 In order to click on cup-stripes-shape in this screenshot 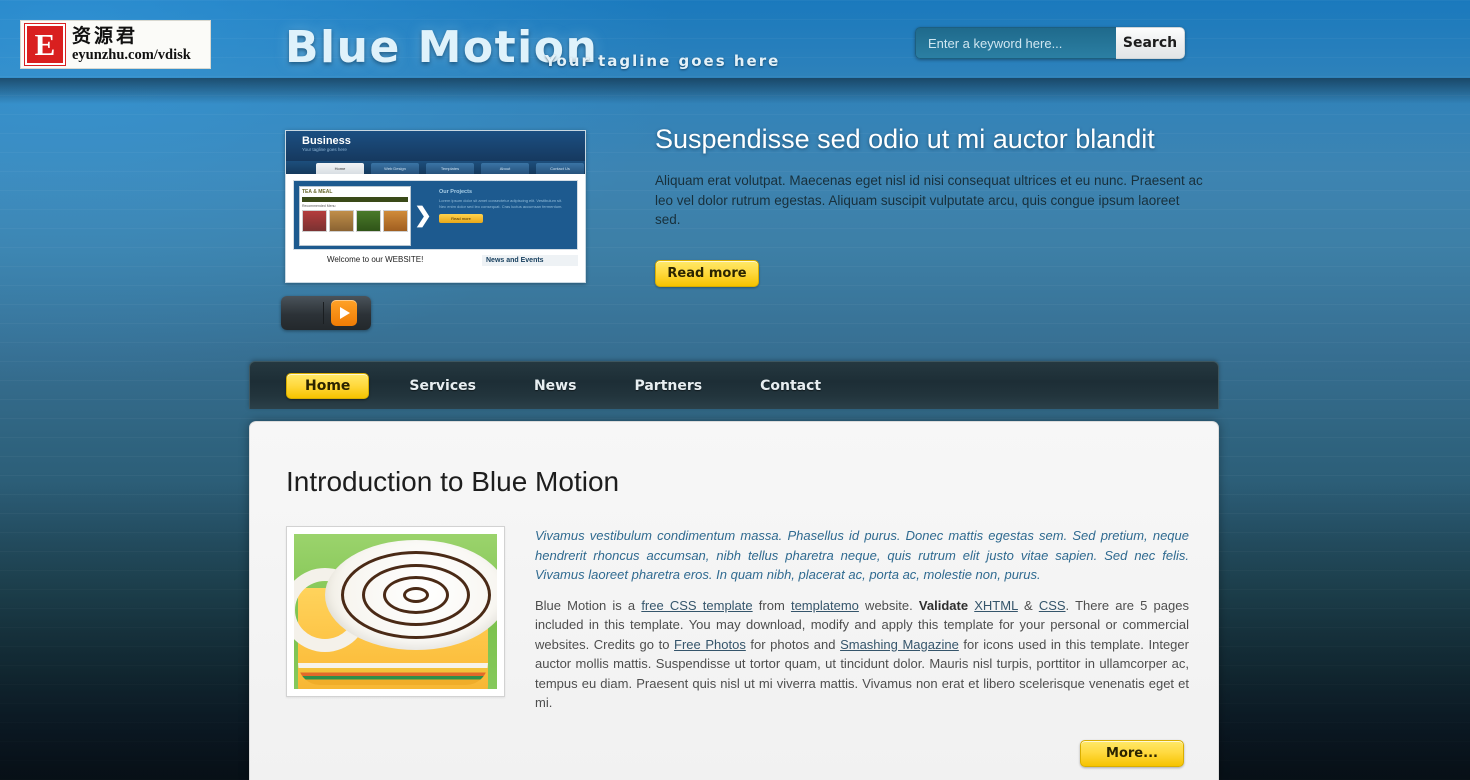, I will do `click(393, 674)`.